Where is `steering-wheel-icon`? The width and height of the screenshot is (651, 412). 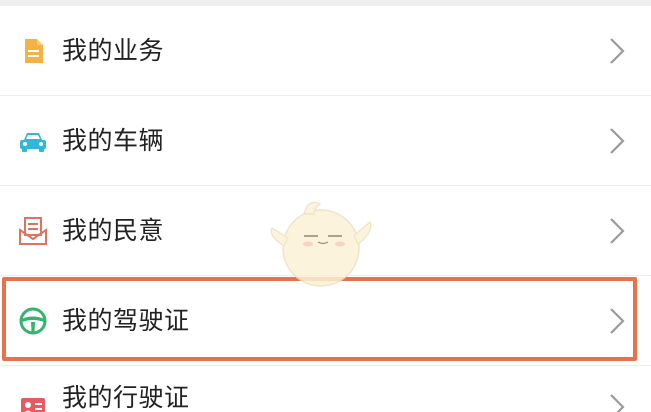
steering-wheel-icon is located at coordinates (33, 321).